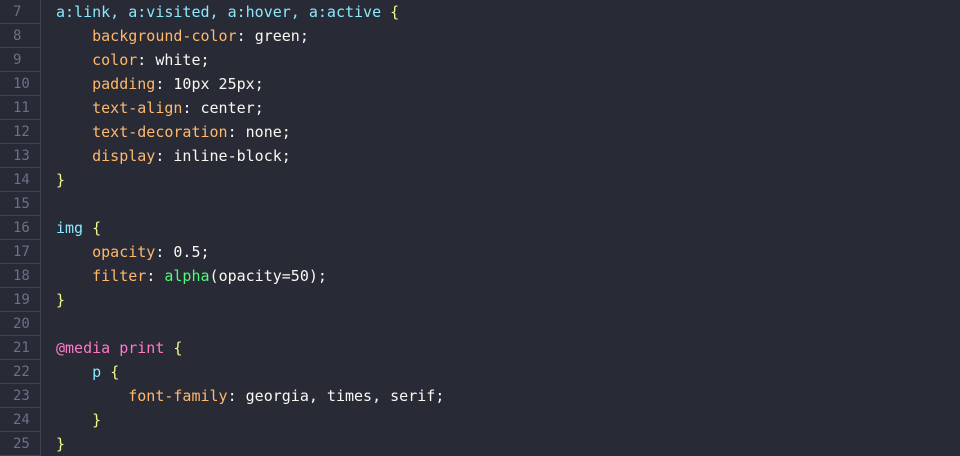 The width and height of the screenshot is (960, 456). What do you see at coordinates (20, 180) in the screenshot?
I see `line-number: 14` at bounding box center [20, 180].